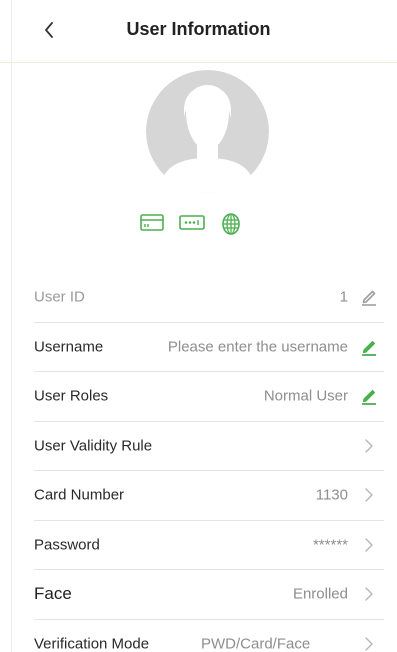 This screenshot has width=397, height=652. Describe the element at coordinates (209, 397) in the screenshot. I see `user-roles-row: User Roles Normal User` at that location.